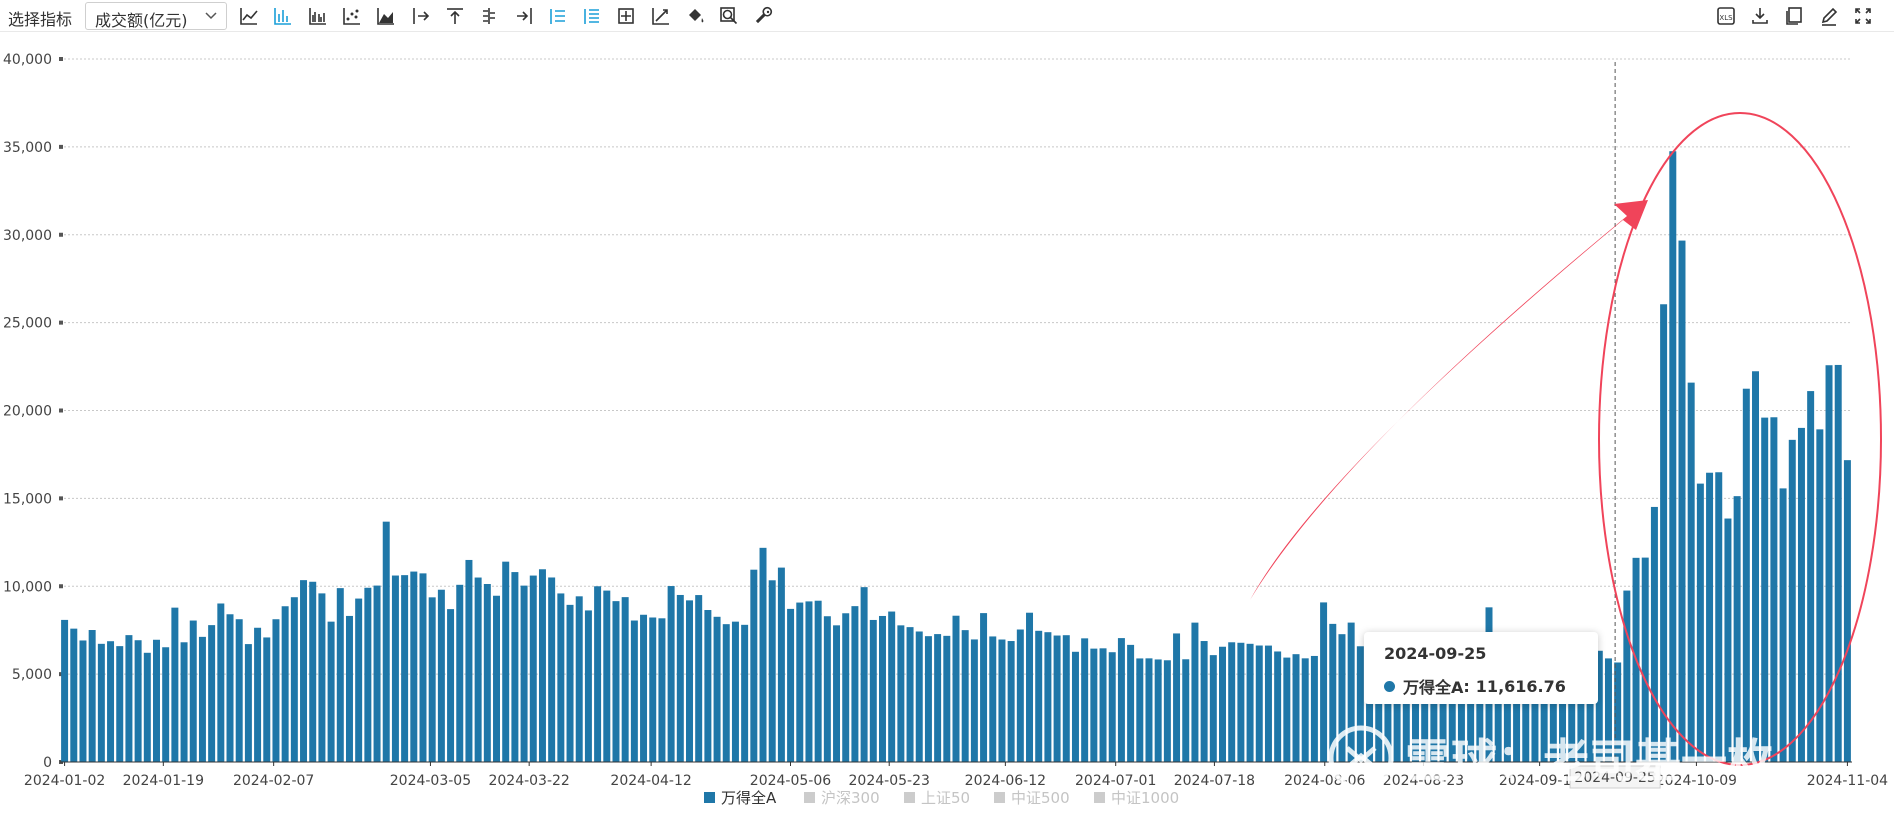 The height and width of the screenshot is (815, 1894). I want to click on watermark-text: 雪球：老司基一枚, so click(1589, 761).